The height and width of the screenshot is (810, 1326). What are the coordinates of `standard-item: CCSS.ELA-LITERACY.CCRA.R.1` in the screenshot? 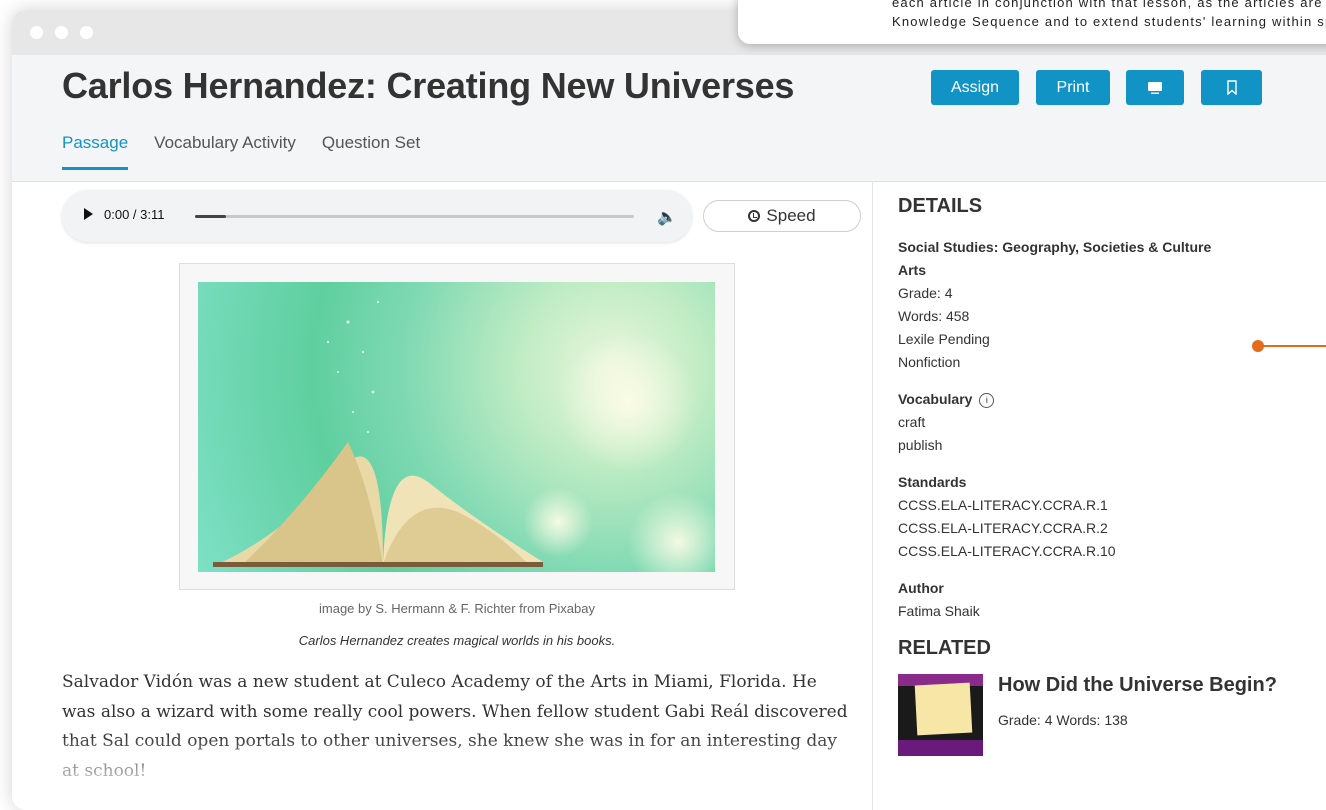 It's located at (1003, 505).